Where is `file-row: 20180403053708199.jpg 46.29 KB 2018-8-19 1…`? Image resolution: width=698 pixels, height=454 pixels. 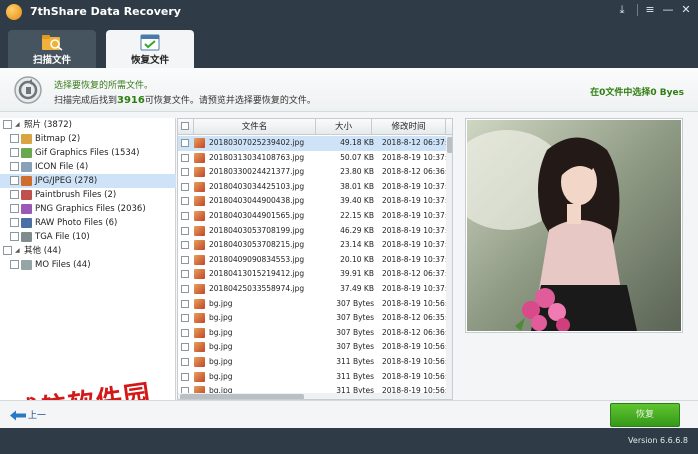 file-row: 20180403053708199.jpg 46.29 KB 2018-8-19 1… is located at coordinates (315, 231).